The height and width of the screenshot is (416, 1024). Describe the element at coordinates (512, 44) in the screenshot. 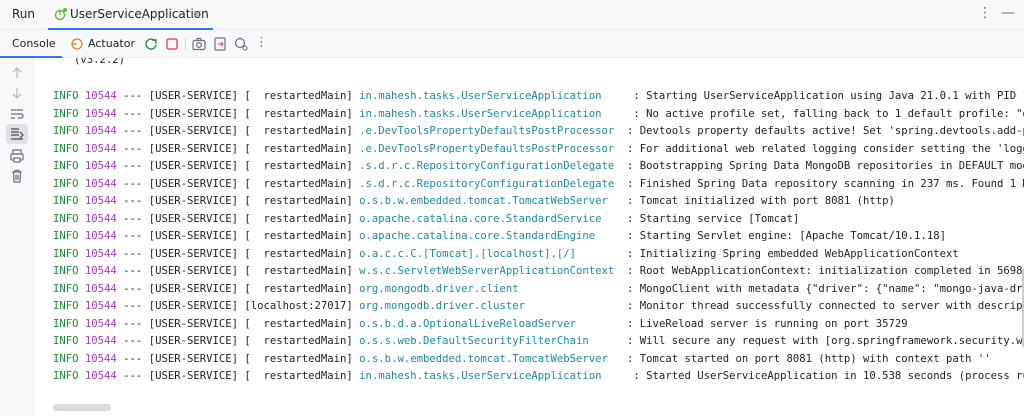

I see `console-toolbar: Console Actuator ⋮` at that location.